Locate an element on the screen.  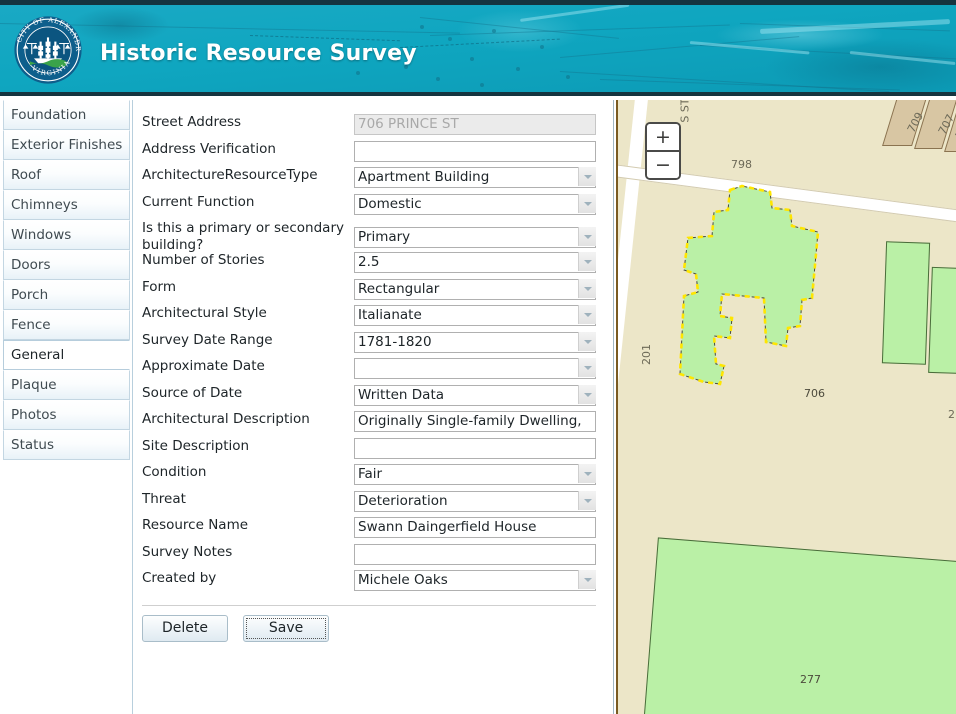
field-control: Fair is located at coordinates (475, 474).